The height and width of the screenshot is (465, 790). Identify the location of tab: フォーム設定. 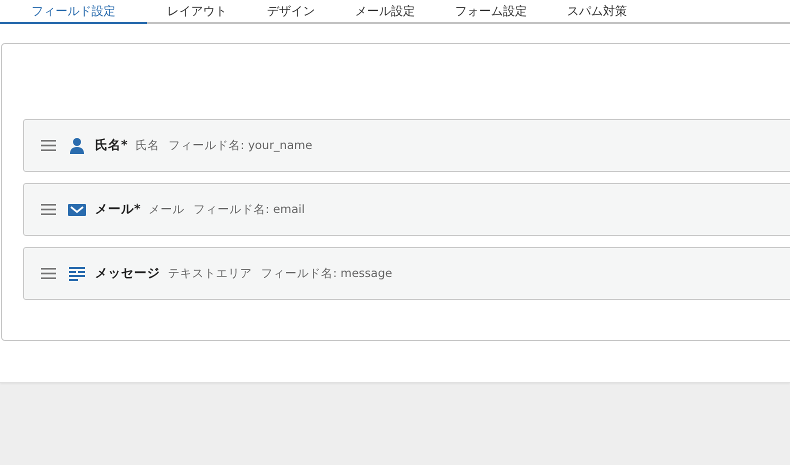
(491, 12).